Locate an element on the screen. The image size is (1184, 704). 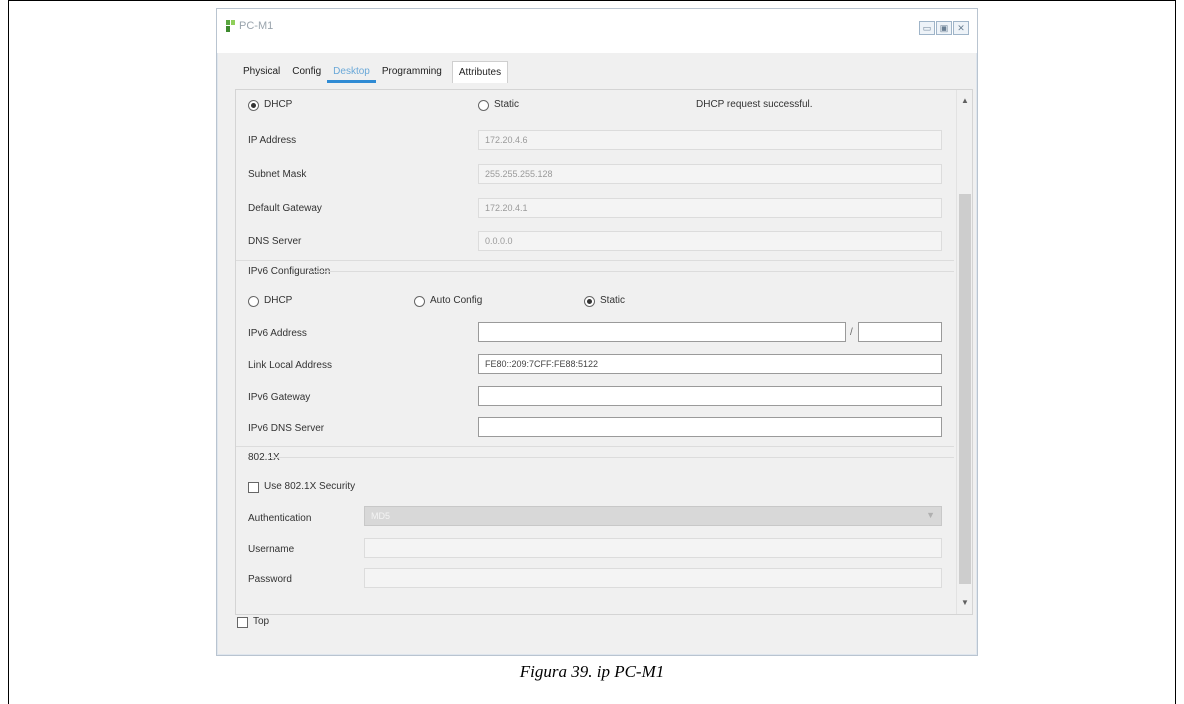
tab-physical: Physical is located at coordinates (261, 72).